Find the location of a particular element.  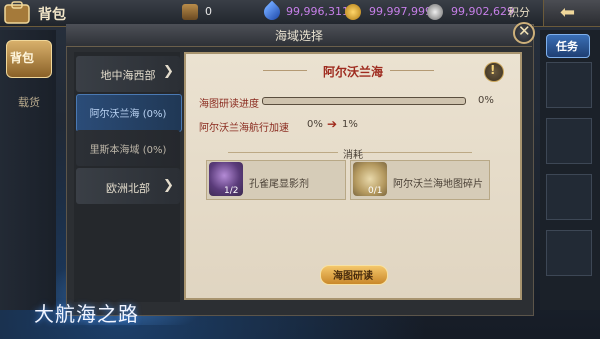

tab-cargo: 载货 is located at coordinates (29, 102).